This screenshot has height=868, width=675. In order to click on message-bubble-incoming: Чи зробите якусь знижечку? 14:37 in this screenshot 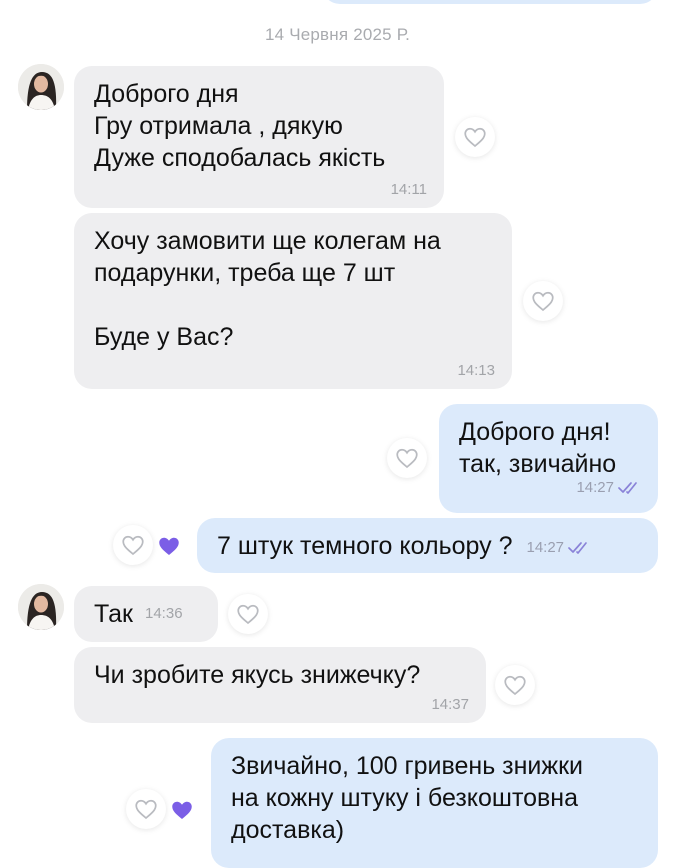, I will do `click(280, 685)`.